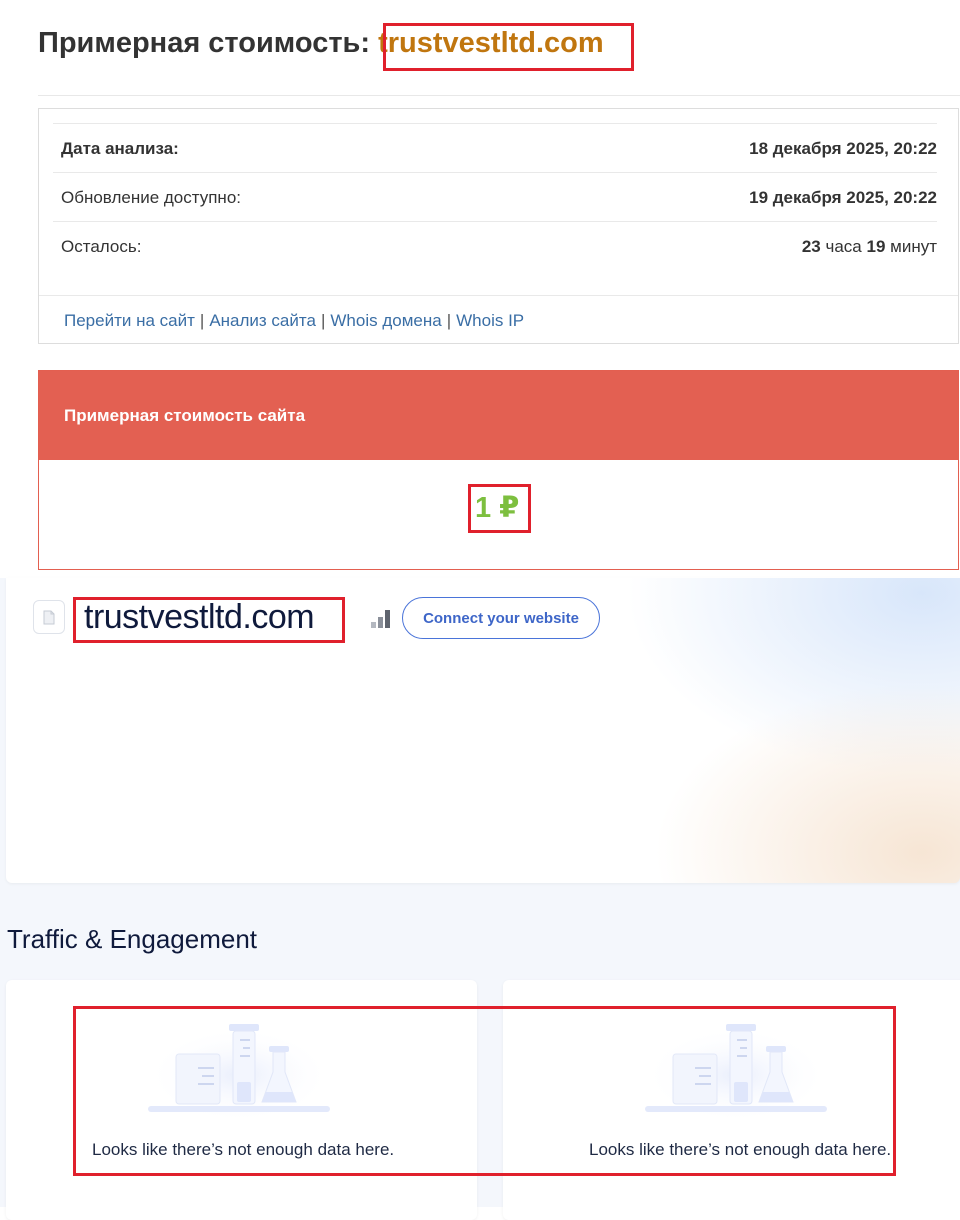 The width and height of the screenshot is (960, 1220). What do you see at coordinates (498, 415) in the screenshot?
I see `valuation-heading: Примерная стоимость сайта` at bounding box center [498, 415].